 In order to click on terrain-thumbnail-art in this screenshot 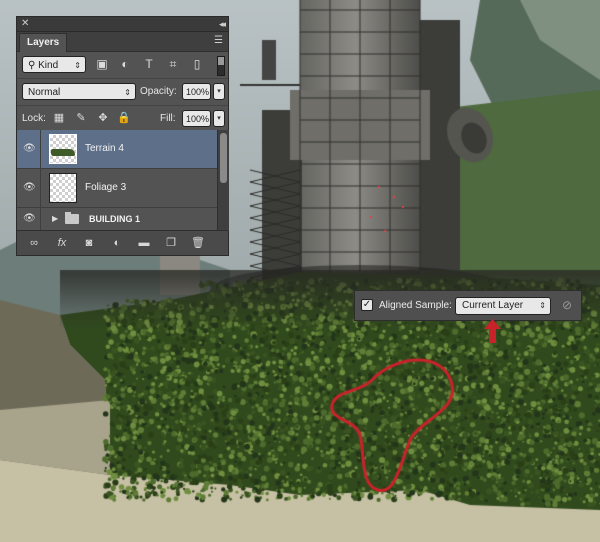, I will do `click(63, 152)`.